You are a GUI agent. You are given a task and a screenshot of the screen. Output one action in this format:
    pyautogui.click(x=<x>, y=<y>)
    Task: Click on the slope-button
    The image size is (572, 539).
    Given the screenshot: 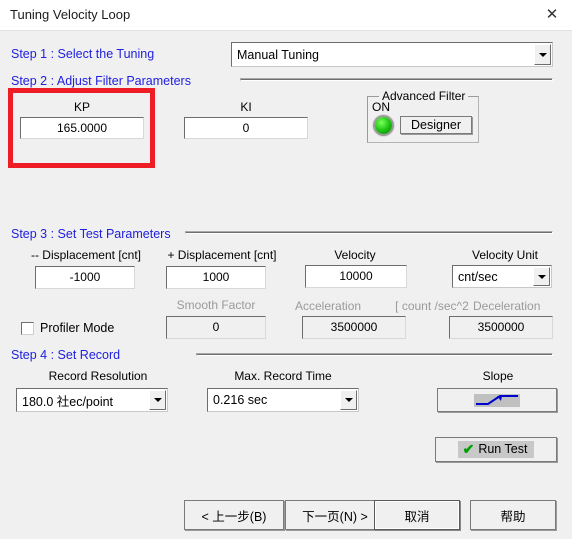 What is the action you would take?
    pyautogui.click(x=497, y=400)
    